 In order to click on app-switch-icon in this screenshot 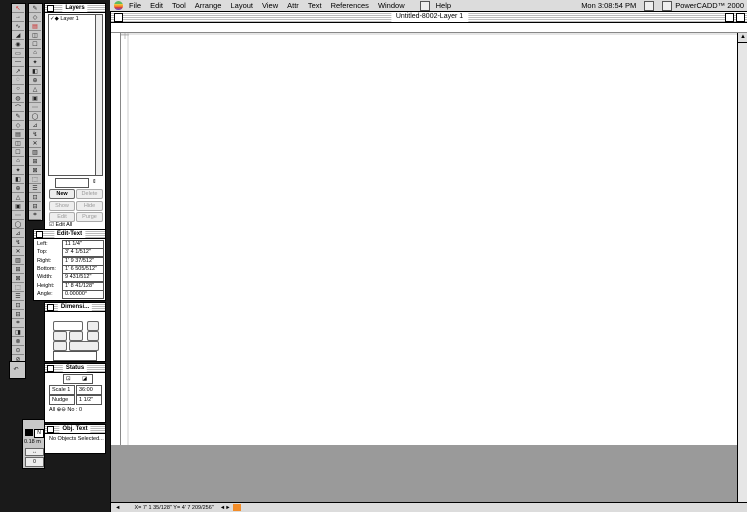, I will do `click(649, 5)`.